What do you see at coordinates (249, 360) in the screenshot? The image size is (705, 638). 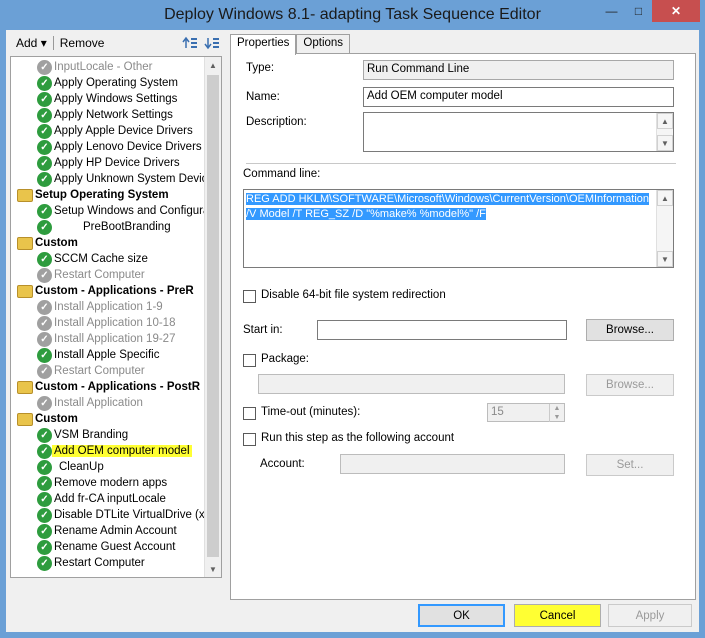 I see `package-checkbox` at bounding box center [249, 360].